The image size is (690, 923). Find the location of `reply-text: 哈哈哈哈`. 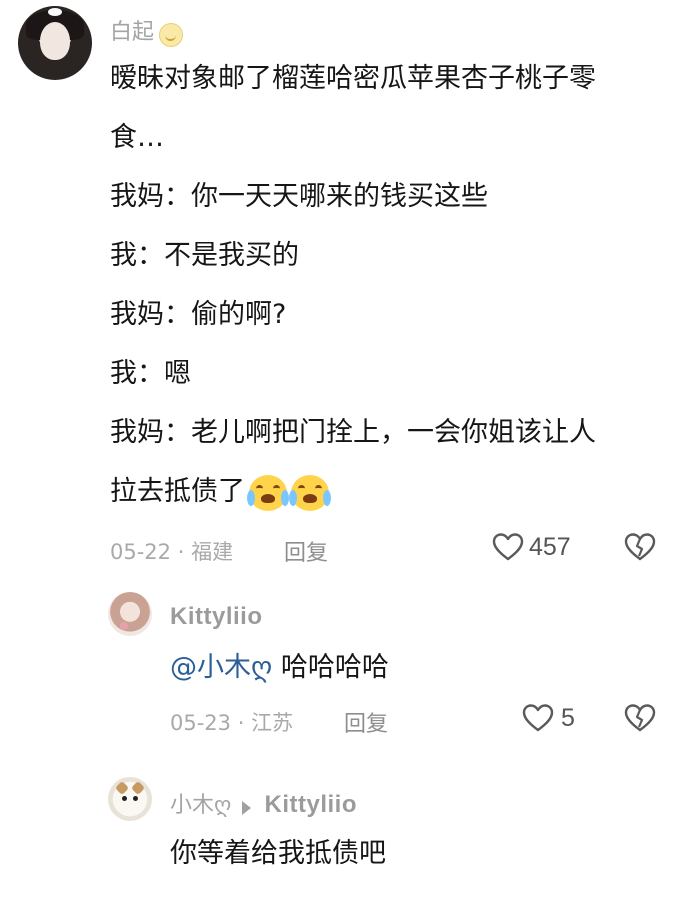

reply-text: 哈哈哈哈 is located at coordinates (334, 667).